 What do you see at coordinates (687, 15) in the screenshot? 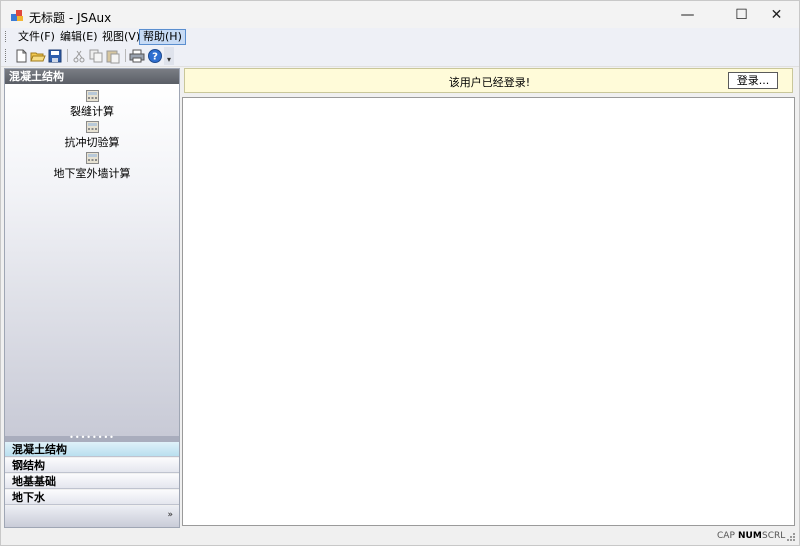
I see `minimize-button: —` at bounding box center [687, 15].